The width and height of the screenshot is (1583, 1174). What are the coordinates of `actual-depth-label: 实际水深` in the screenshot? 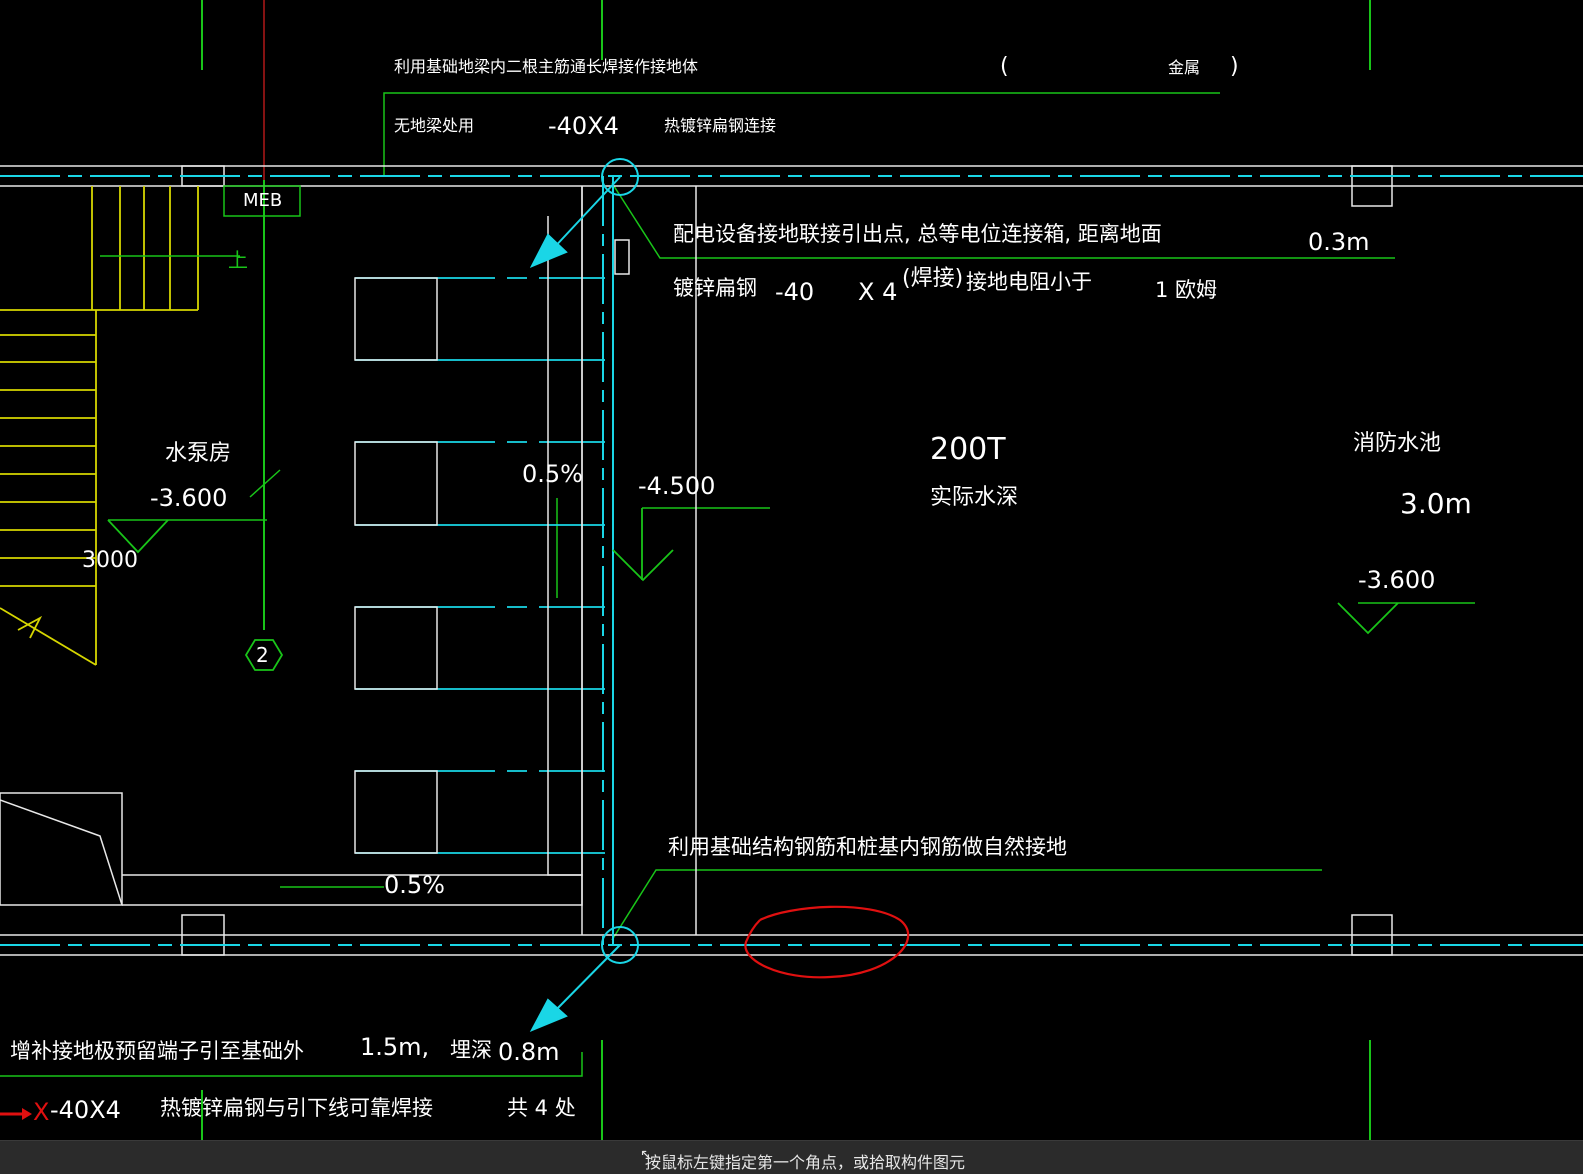 It's located at (974, 497).